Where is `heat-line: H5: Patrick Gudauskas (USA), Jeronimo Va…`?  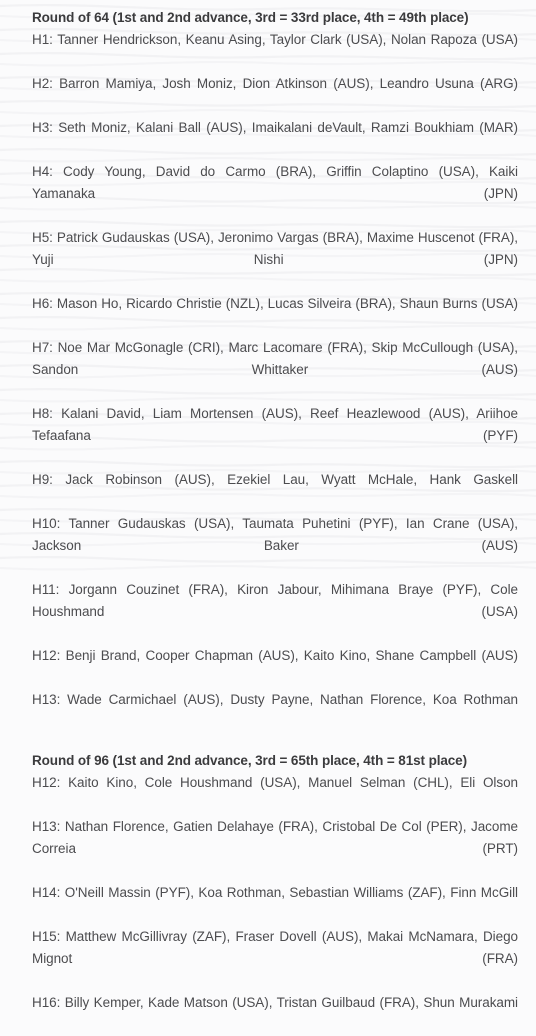
heat-line: H5: Patrick Gudauskas (USA), Jeronimo Va… is located at coordinates (275, 248).